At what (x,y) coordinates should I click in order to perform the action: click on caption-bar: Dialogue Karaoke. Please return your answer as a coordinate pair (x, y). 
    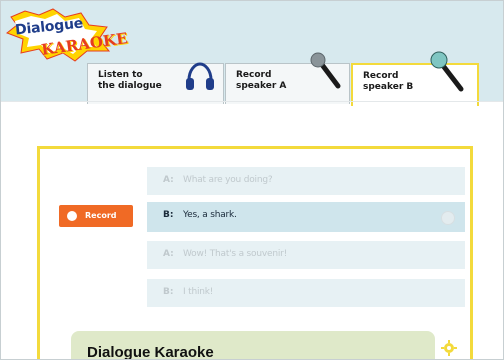
    Looking at the image, I should click on (253, 345).